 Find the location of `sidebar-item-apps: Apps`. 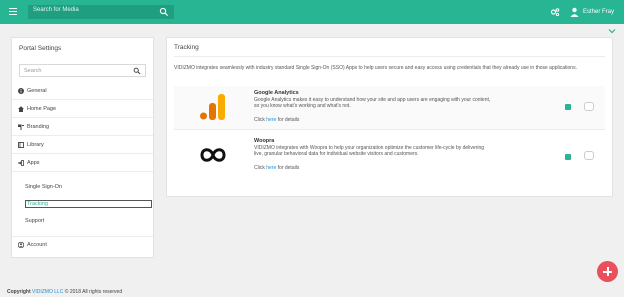

sidebar-item-apps: Apps is located at coordinates (82, 163).